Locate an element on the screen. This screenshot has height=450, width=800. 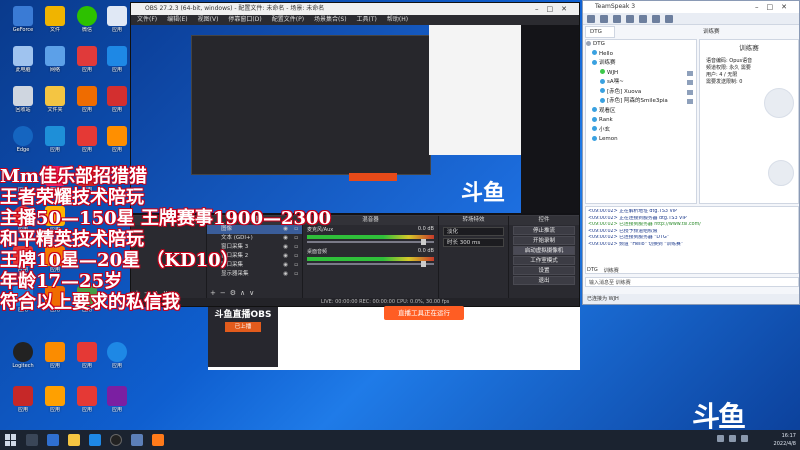
mute-speaker-icon is located at coordinates (643, 18).